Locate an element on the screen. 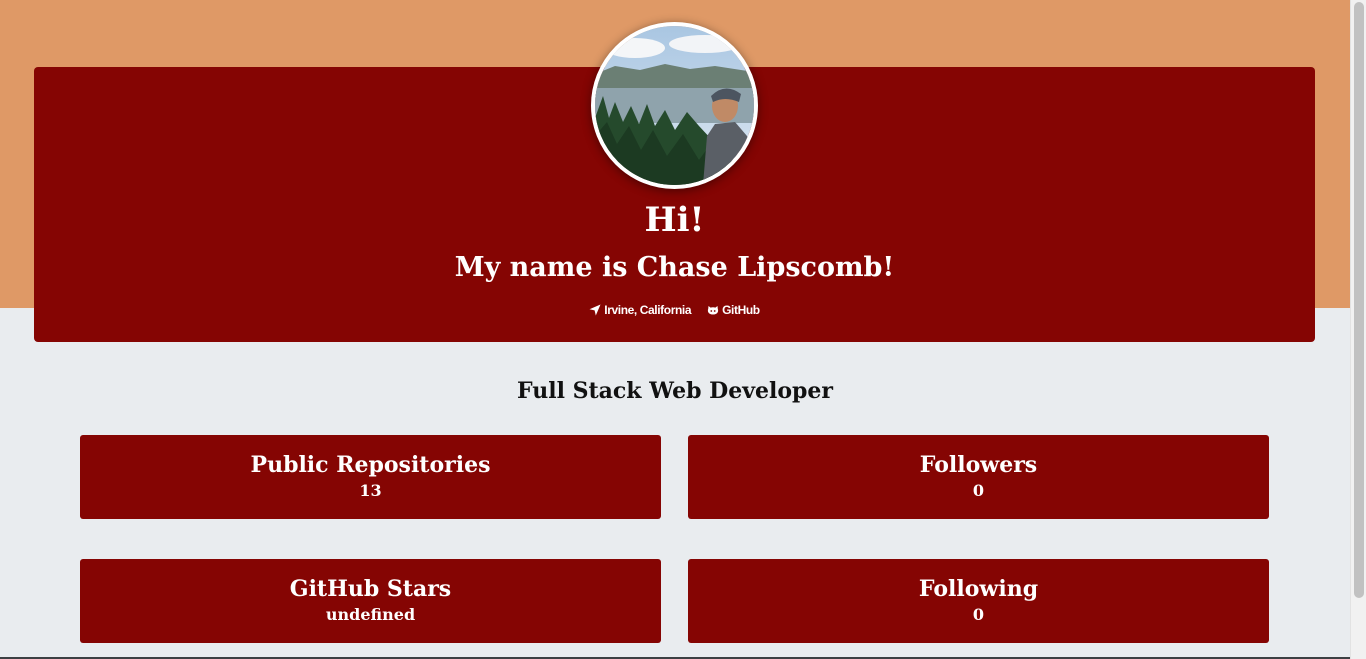 The image size is (1366, 659). stat-label: Followers is located at coordinates (978, 465).